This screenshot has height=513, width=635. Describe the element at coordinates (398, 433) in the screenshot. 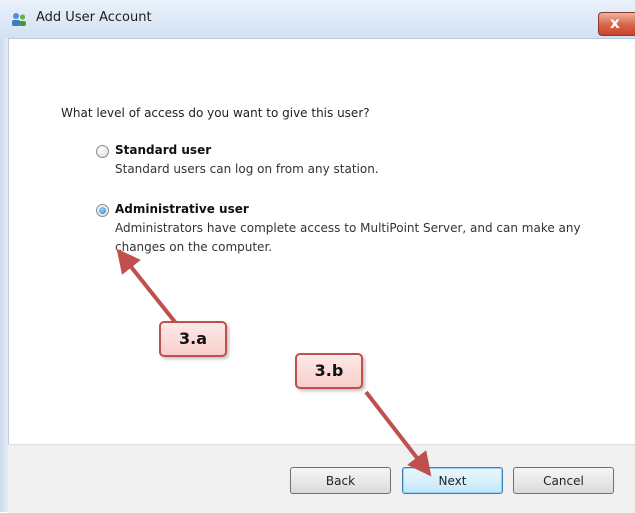

I see `arrow-to-next-button` at that location.